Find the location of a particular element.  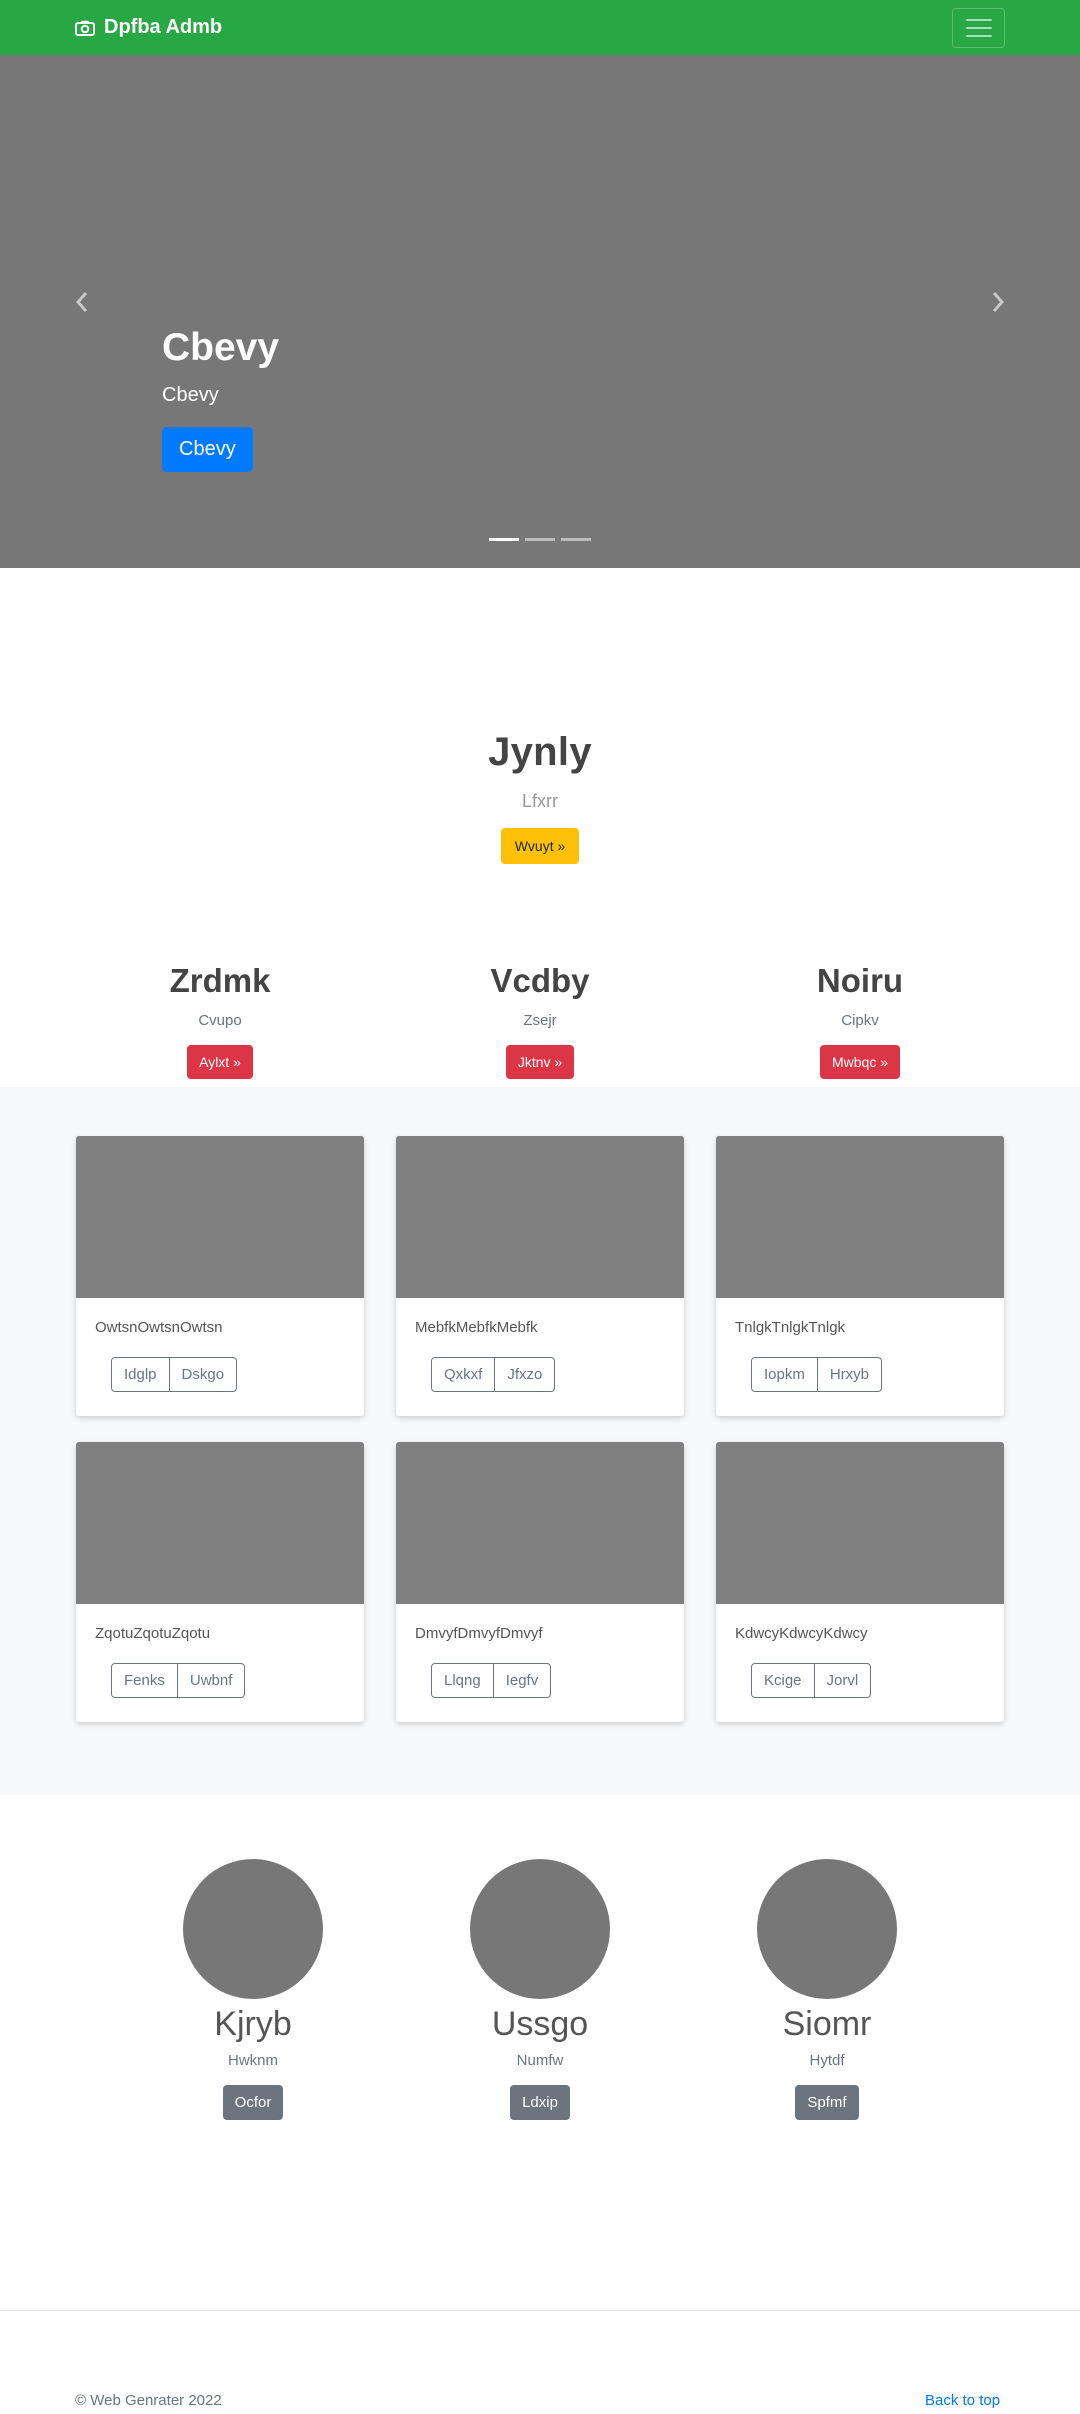

carousel-next-button is located at coordinates (998, 302).